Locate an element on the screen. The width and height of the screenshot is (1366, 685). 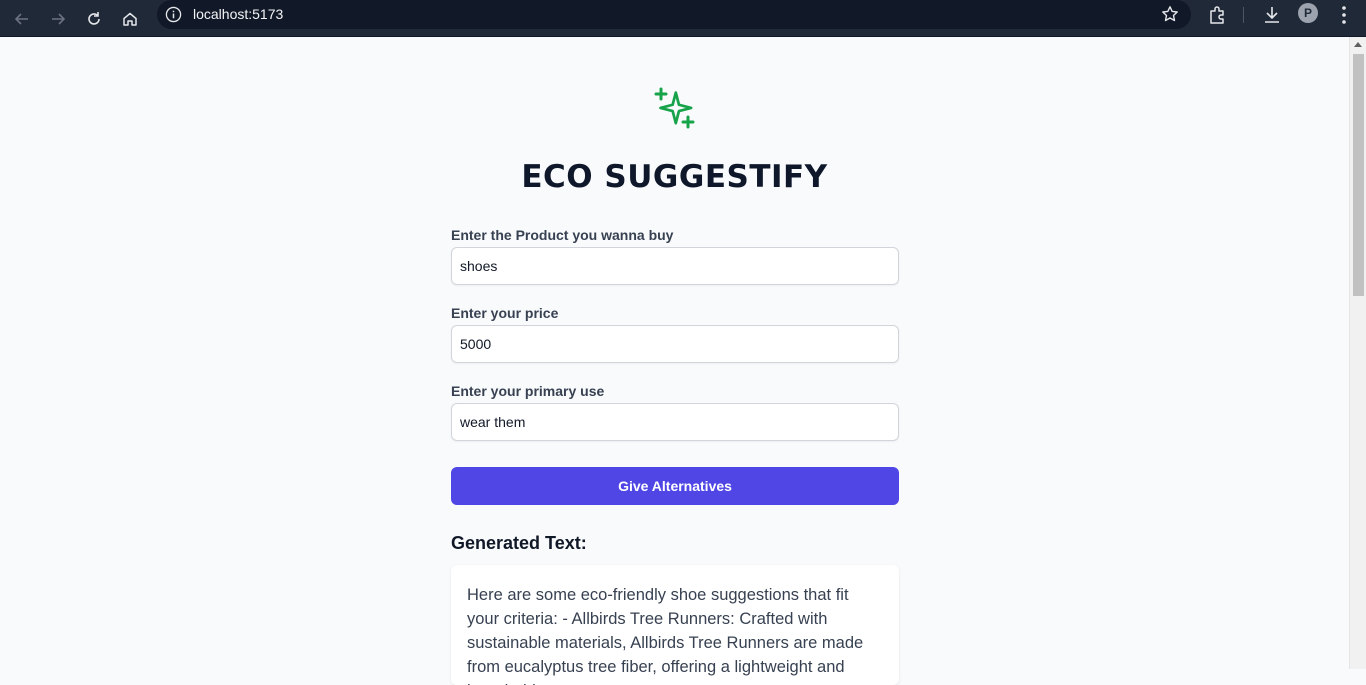
home-button is located at coordinates (130, 19).